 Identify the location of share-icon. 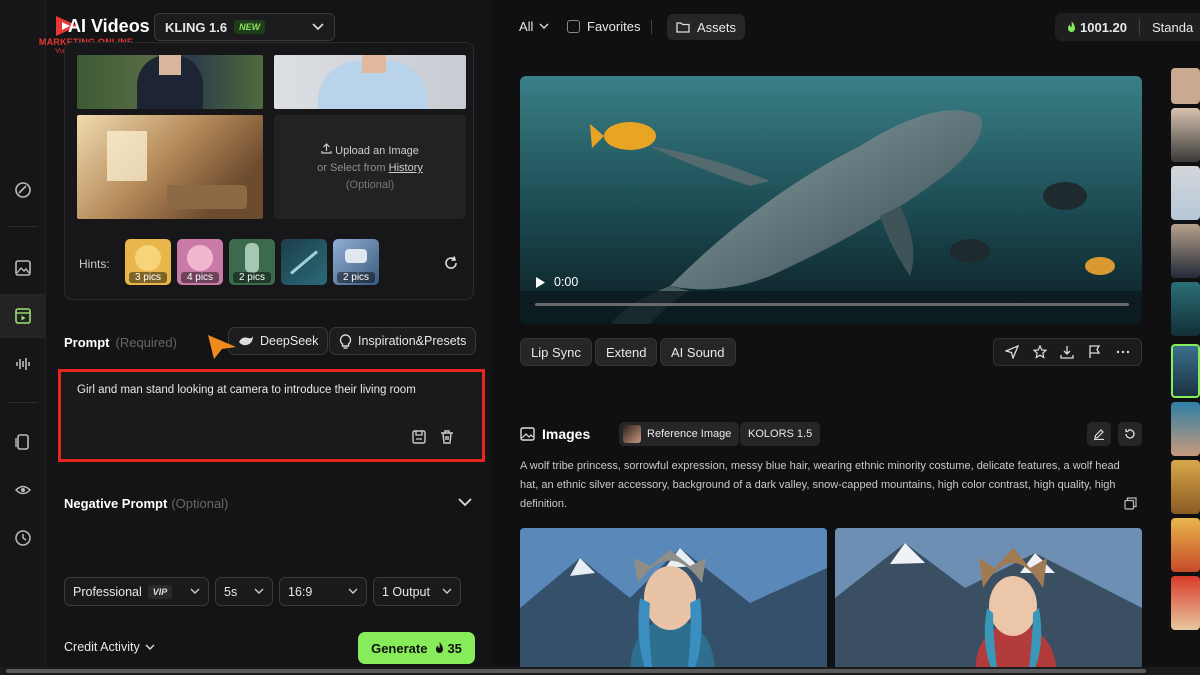
(1011, 352).